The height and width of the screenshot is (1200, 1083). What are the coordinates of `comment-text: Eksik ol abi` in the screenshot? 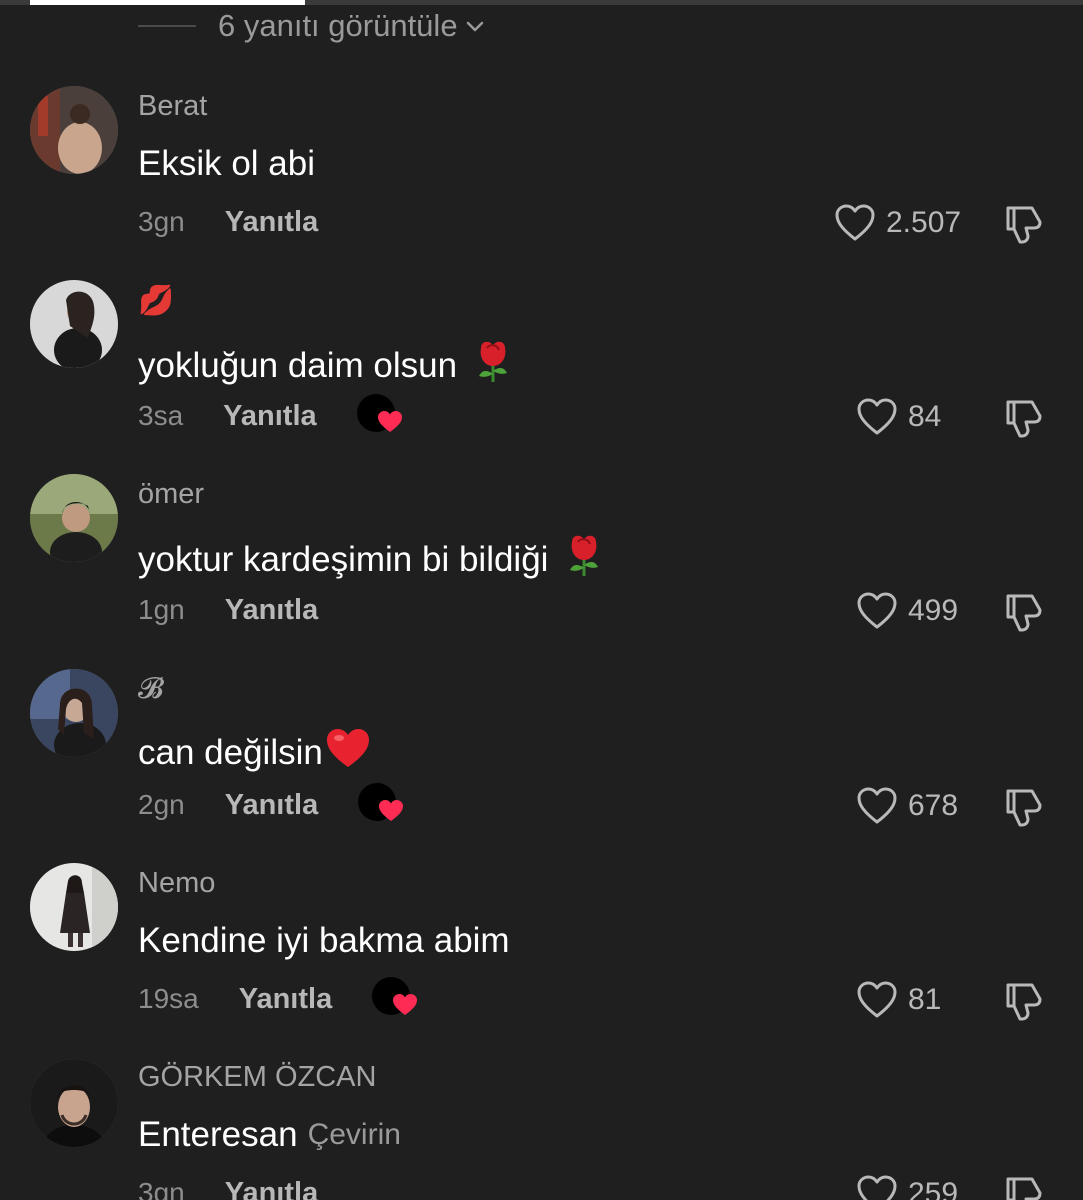 It's located at (226, 164).